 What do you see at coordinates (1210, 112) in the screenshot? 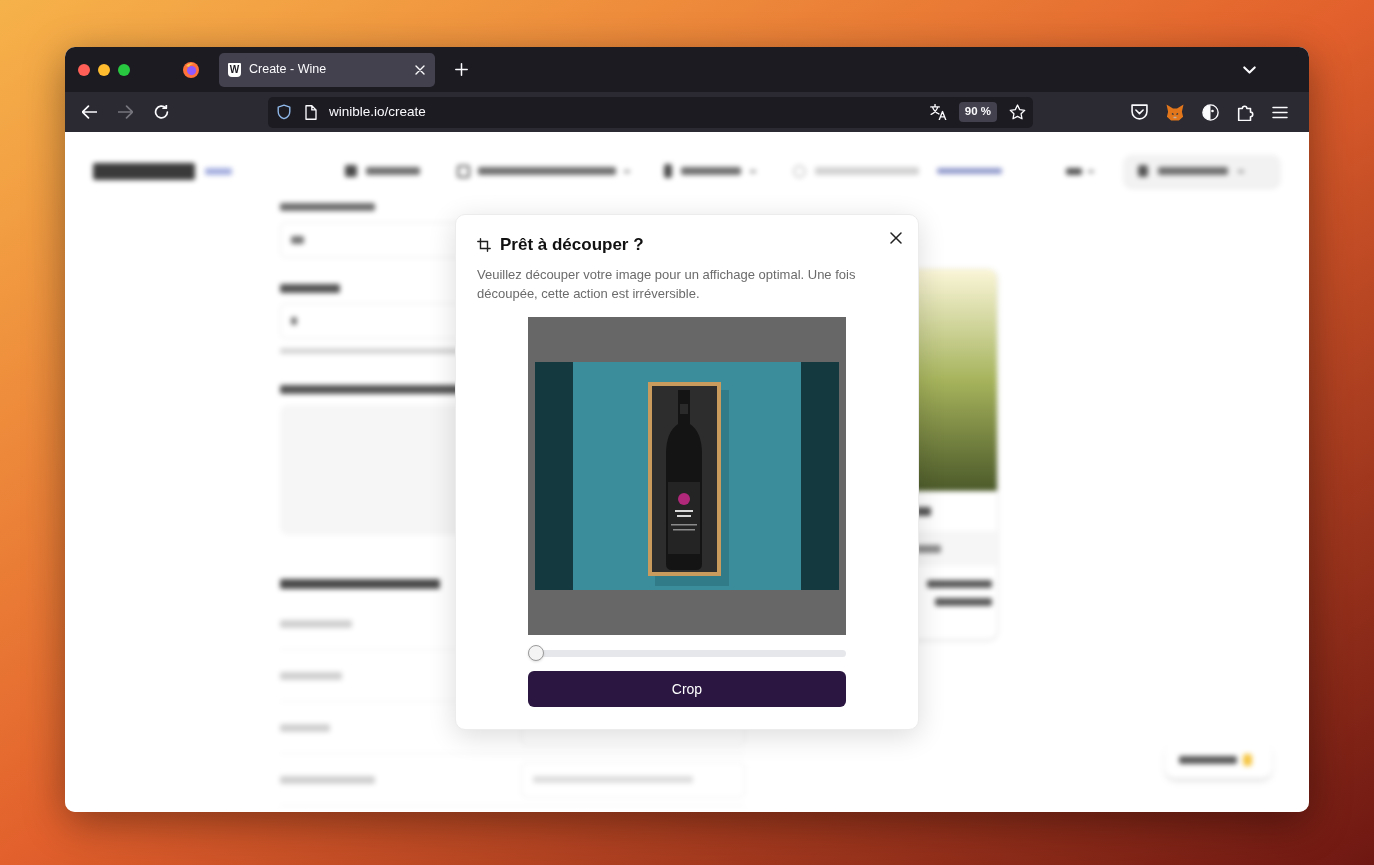
I see `half-circle-icon` at bounding box center [1210, 112].